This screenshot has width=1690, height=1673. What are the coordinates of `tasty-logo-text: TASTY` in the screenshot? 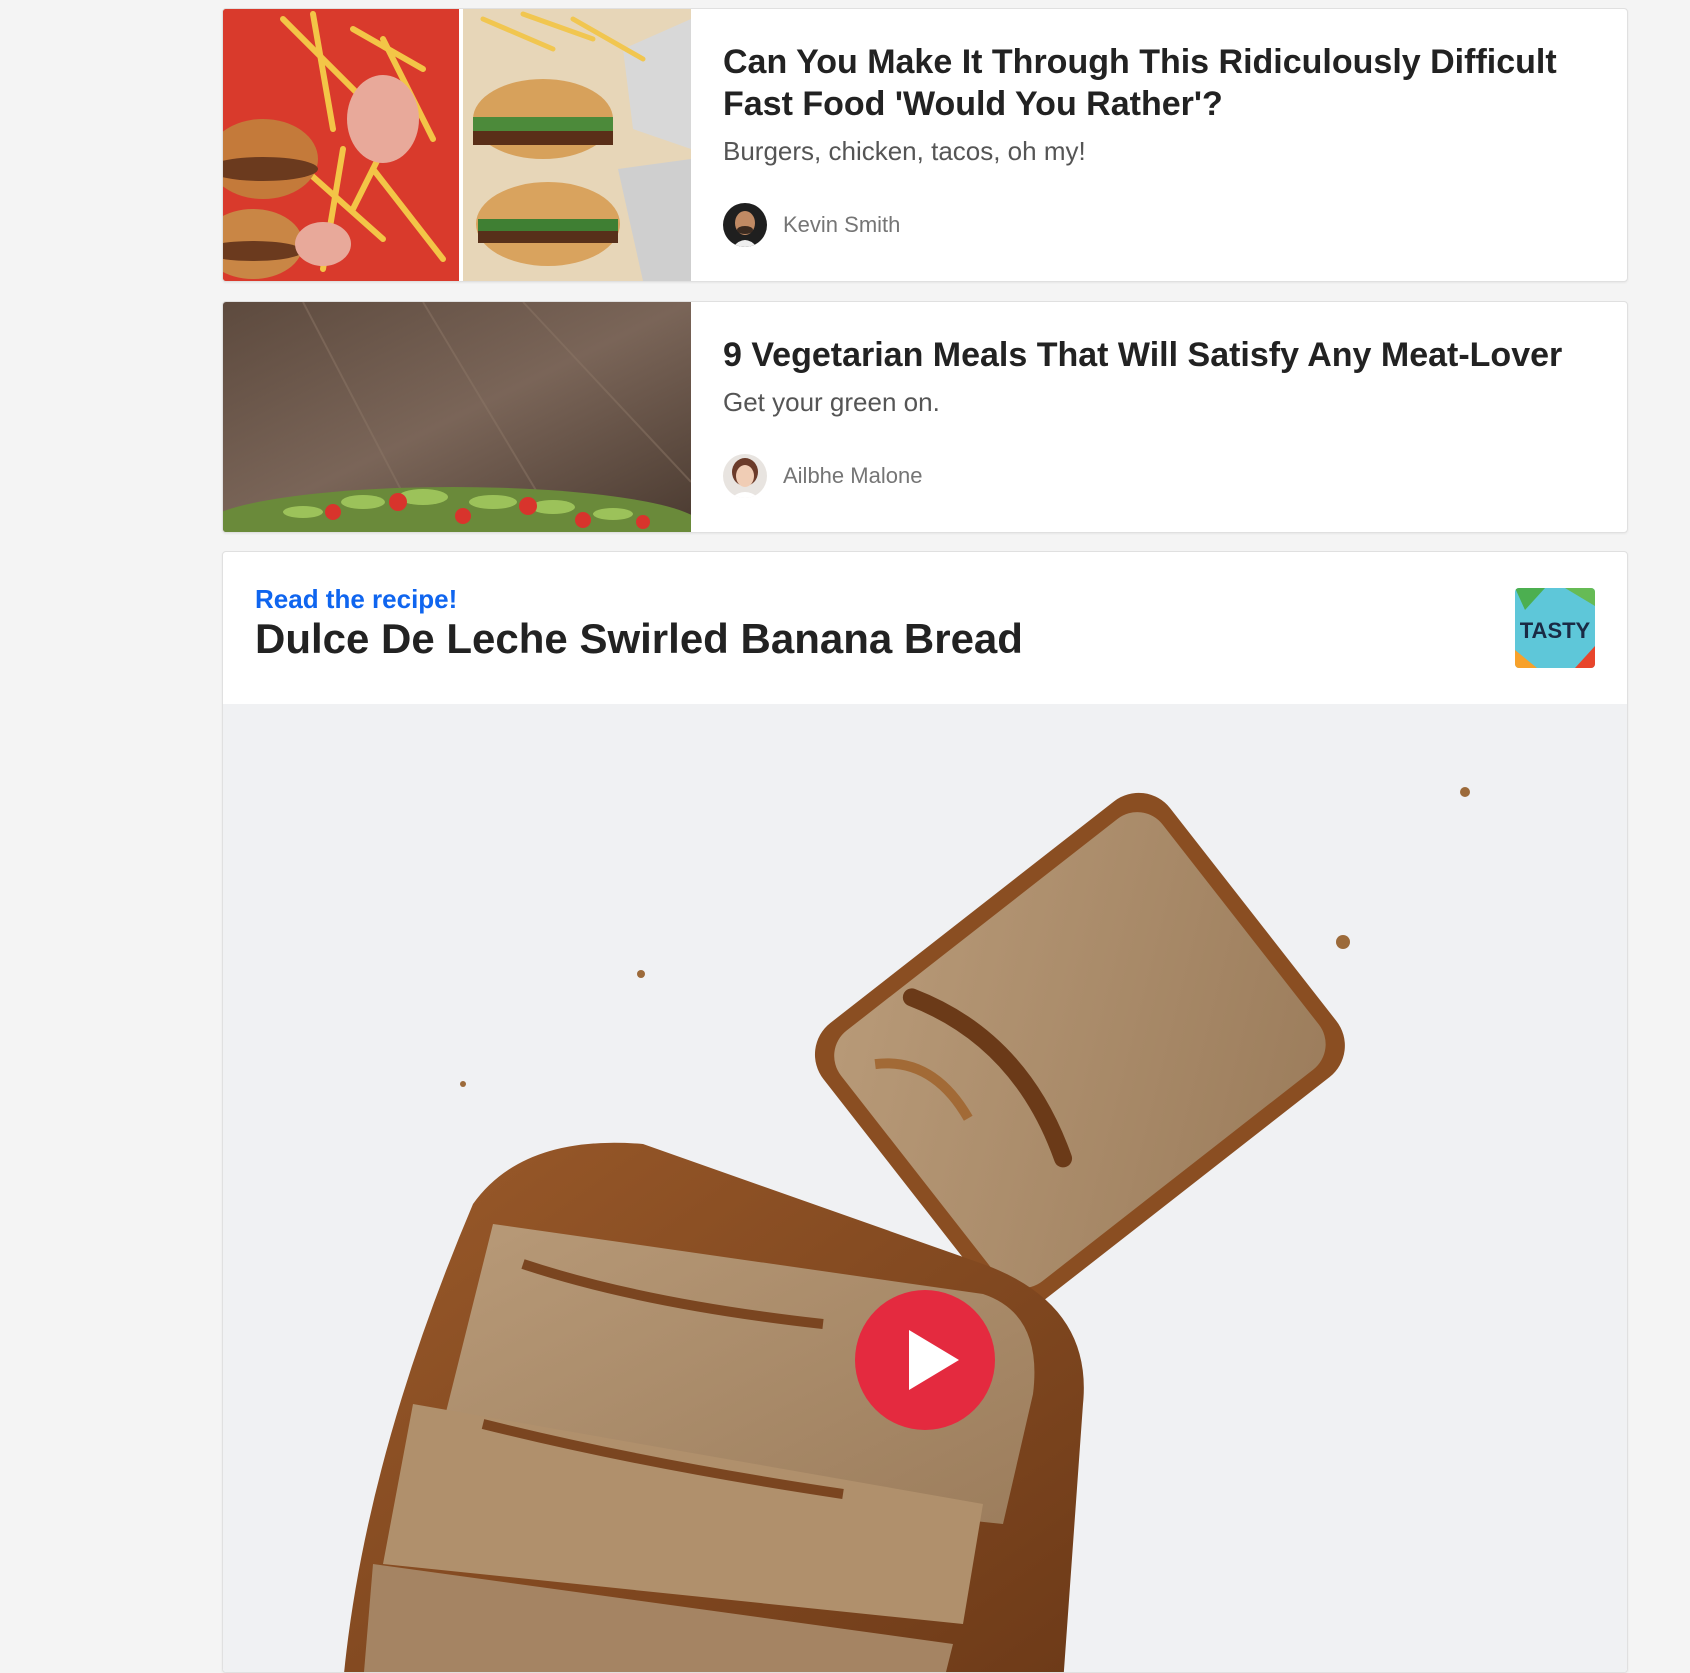 It's located at (1555, 630).